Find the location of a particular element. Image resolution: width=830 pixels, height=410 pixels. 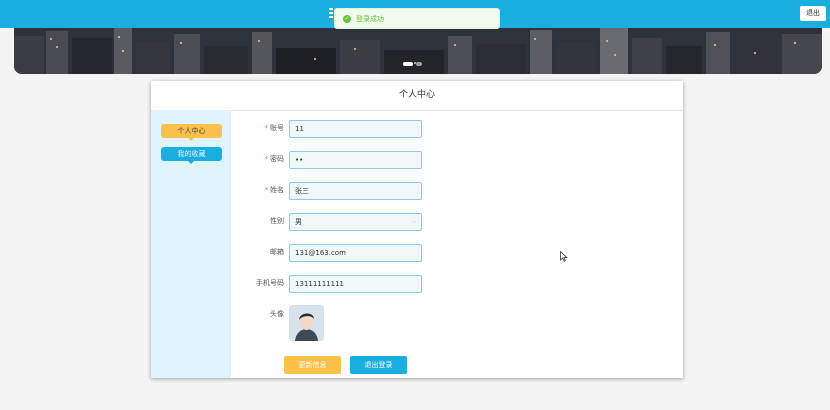

name-label: * 姓名 is located at coordinates (274, 190).